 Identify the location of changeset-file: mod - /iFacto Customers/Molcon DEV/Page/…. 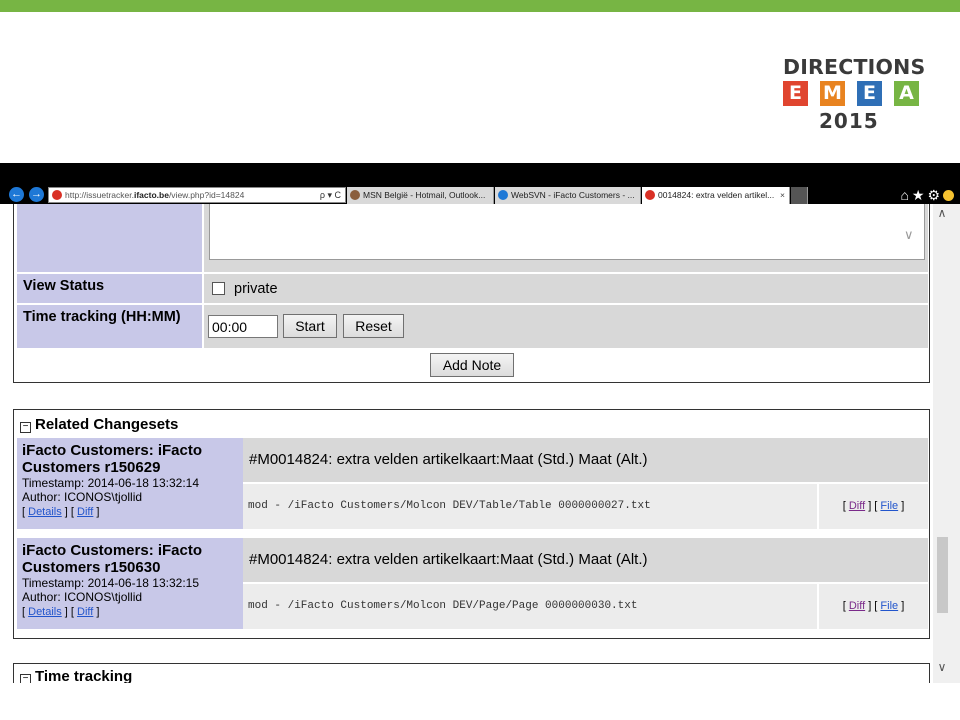
(530, 606).